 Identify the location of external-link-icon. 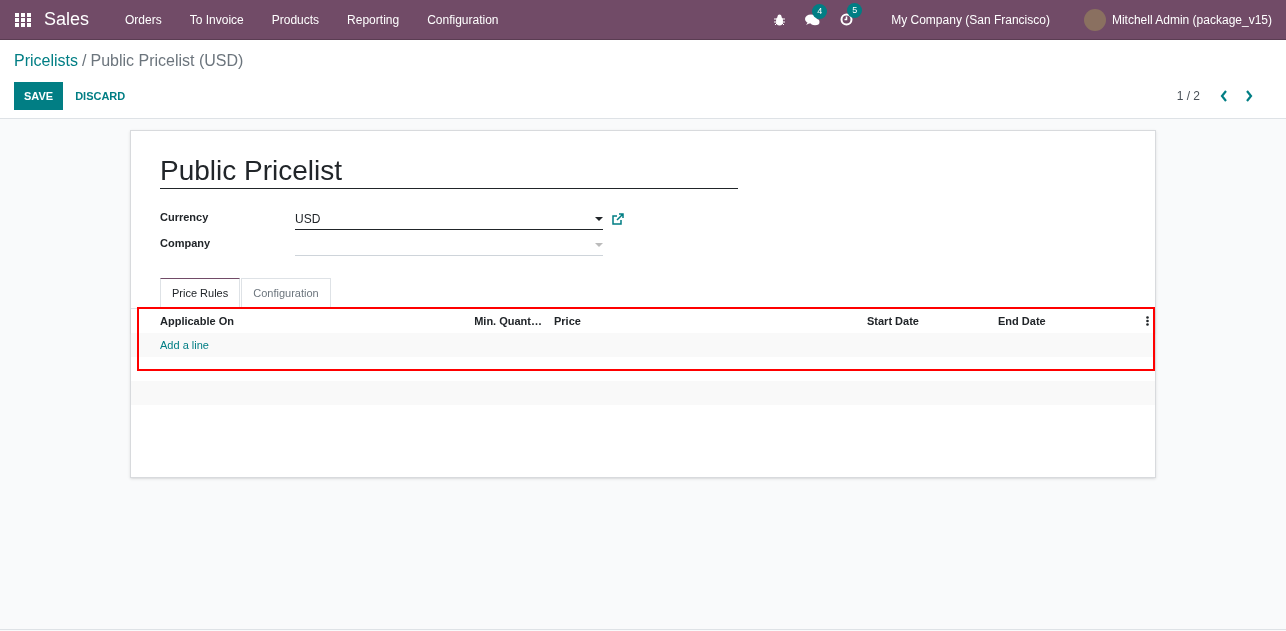
(618, 219).